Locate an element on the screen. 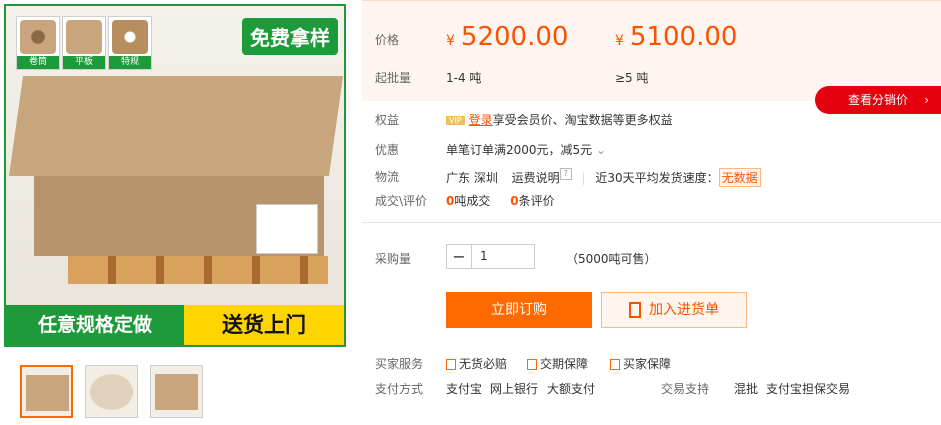  trade-label: 交易支持 is located at coordinates (685, 389).